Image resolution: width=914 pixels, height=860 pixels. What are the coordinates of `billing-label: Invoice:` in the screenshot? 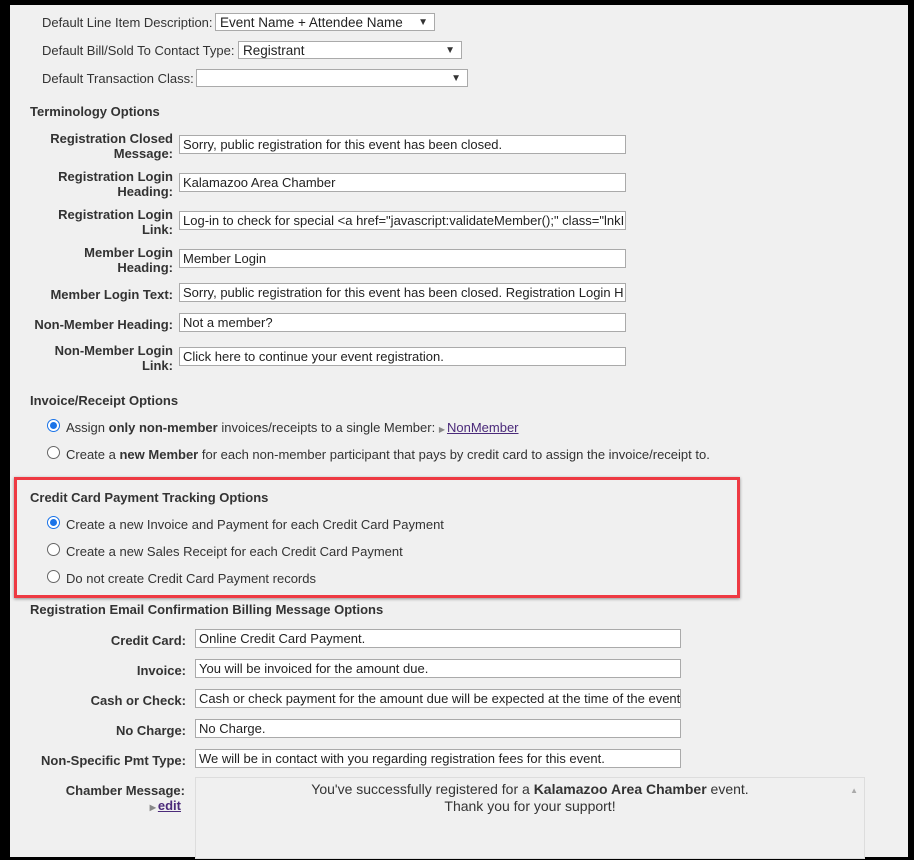 It's located at (161, 670).